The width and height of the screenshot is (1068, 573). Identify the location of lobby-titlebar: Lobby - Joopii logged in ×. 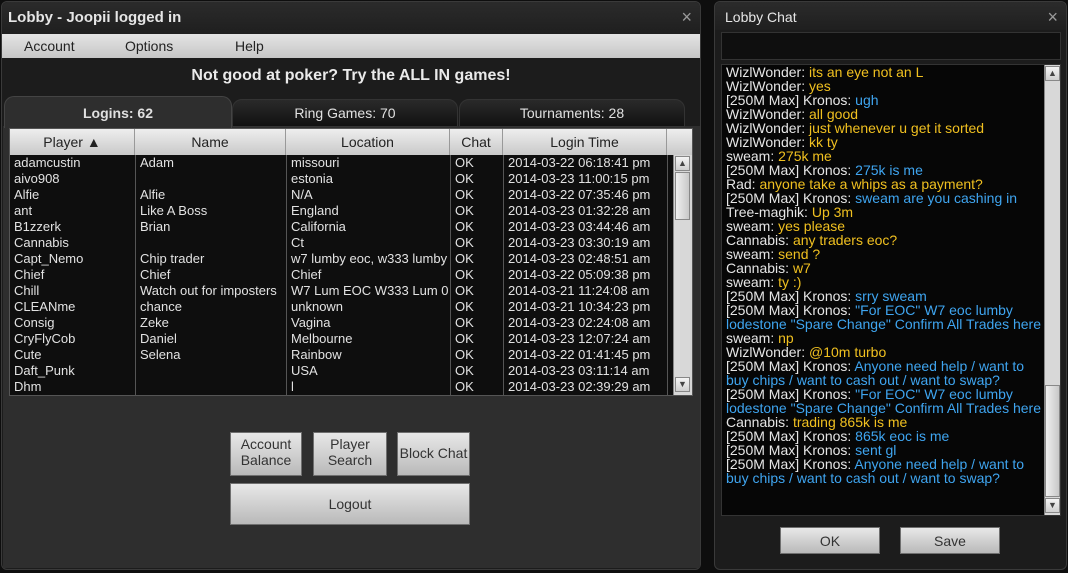
(351, 18).